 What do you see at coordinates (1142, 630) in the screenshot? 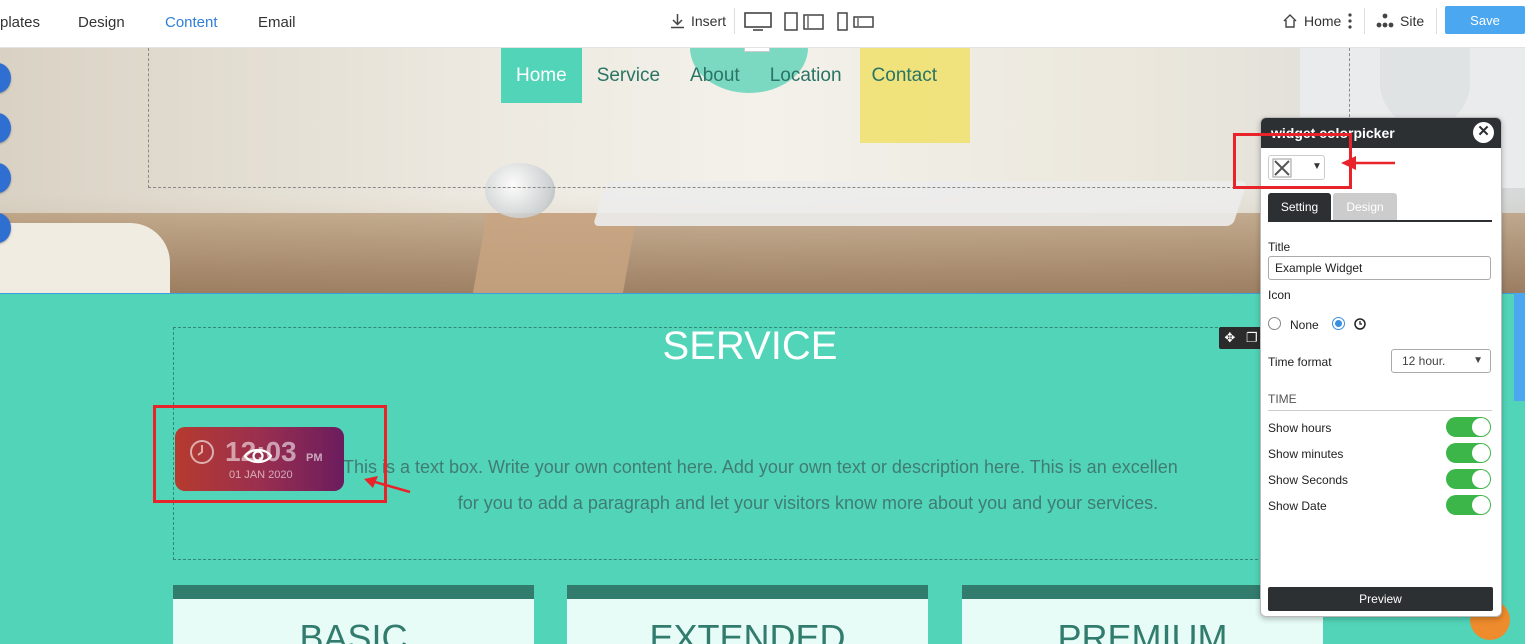
I see `card-title: PREMIUM` at bounding box center [1142, 630].